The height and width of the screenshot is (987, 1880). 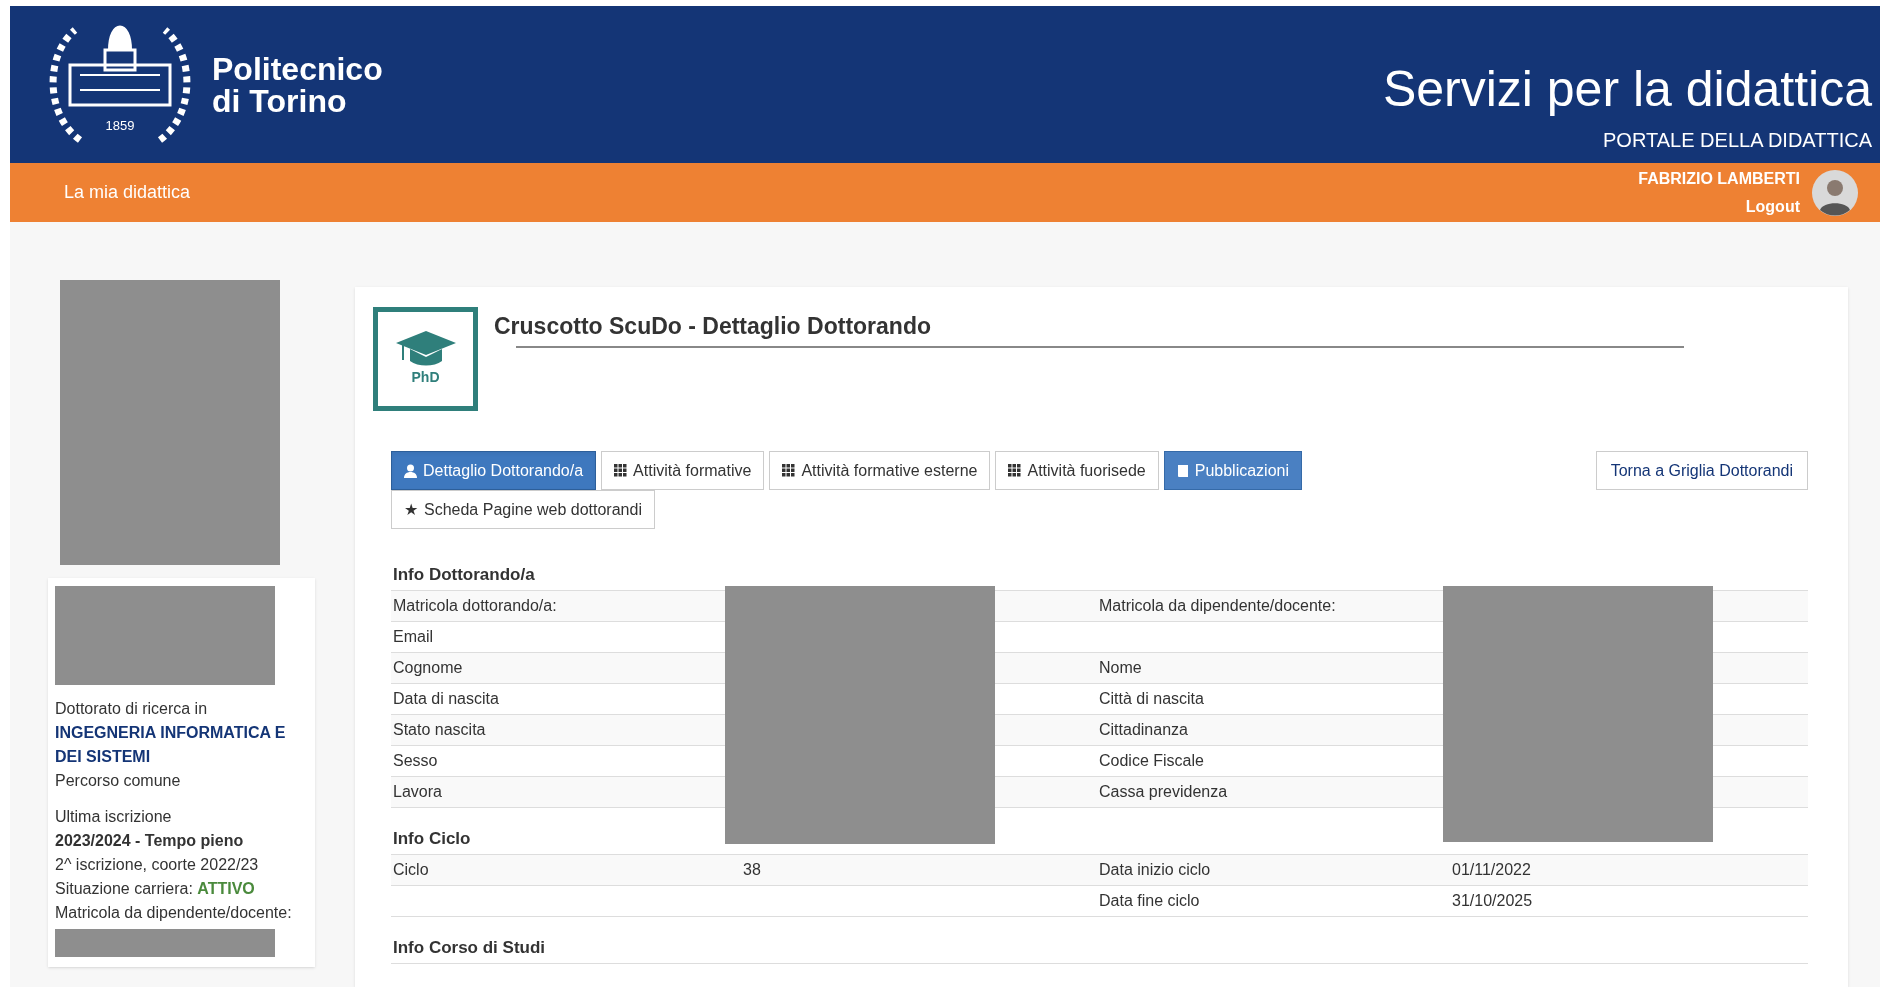 I want to click on tab: Pubblicazioni, so click(x=1232, y=470).